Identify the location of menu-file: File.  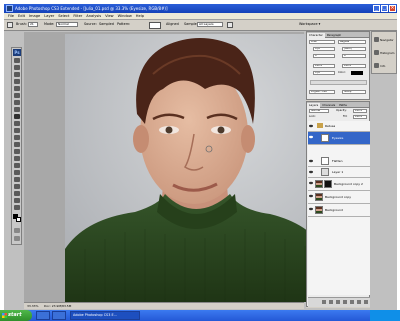
(11, 16).